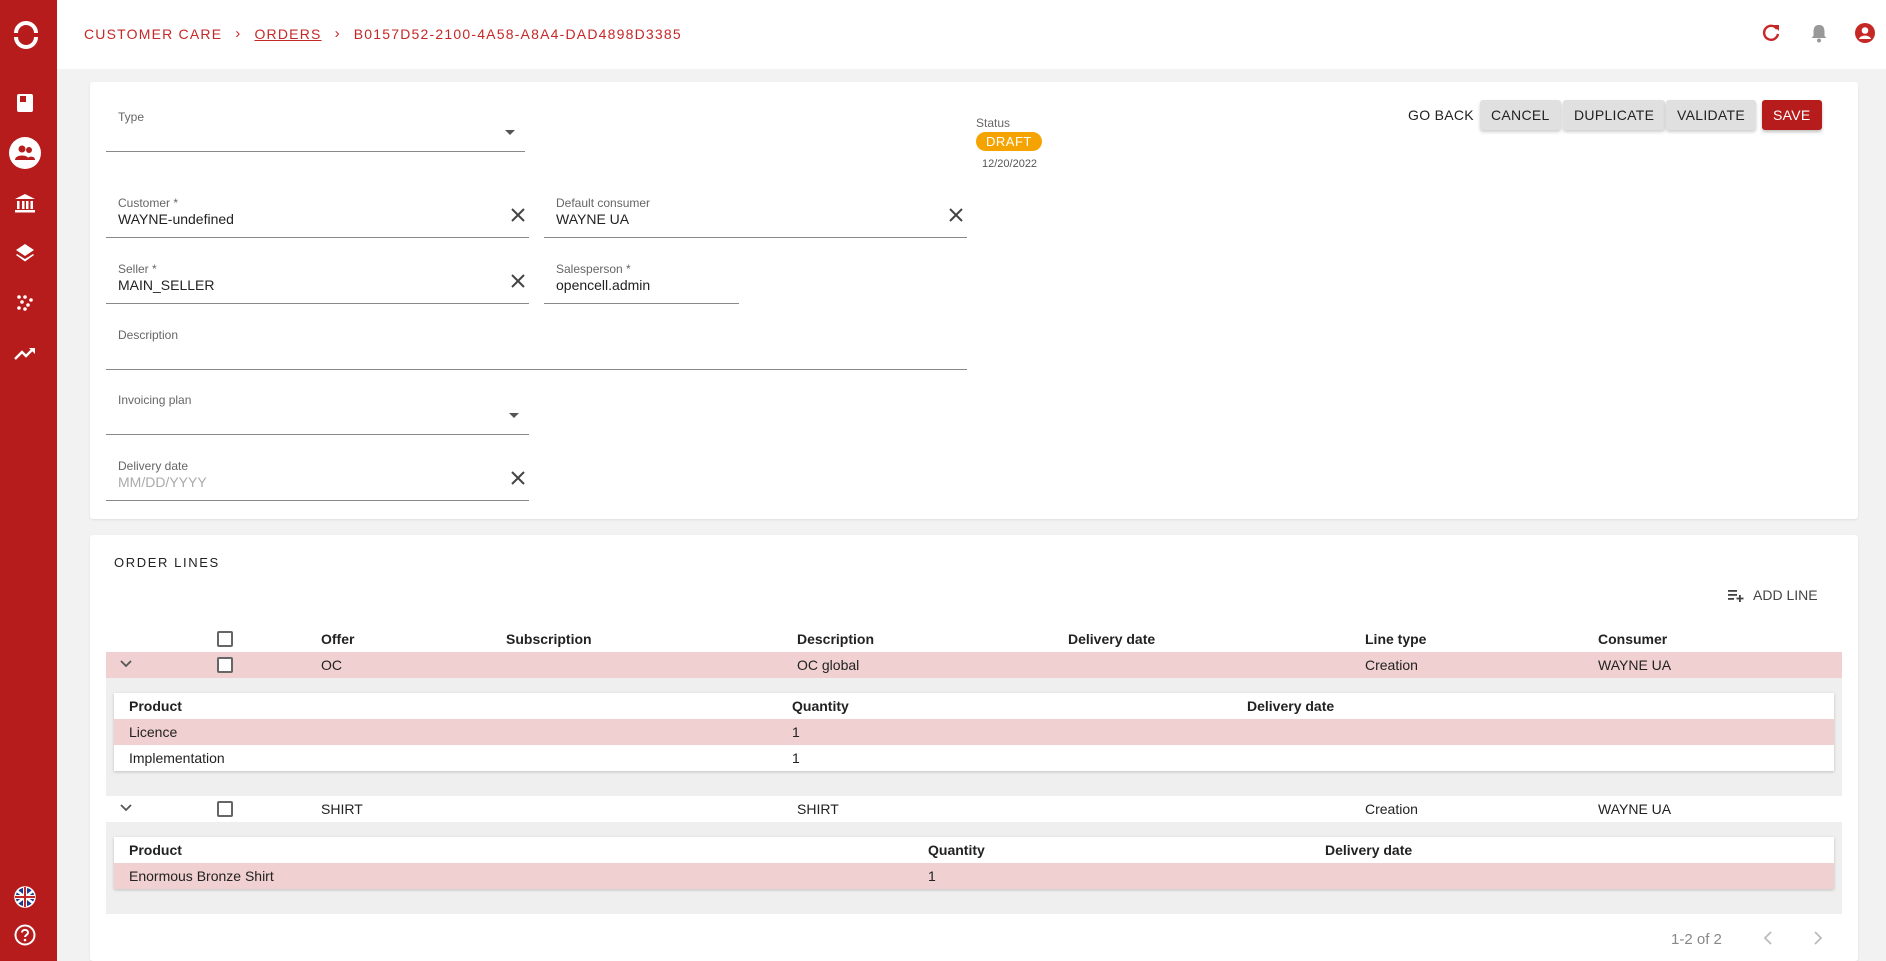  What do you see at coordinates (517, 33) in the screenshot?
I see `breadcrumb-order-id: B0157D52-2100-4A58-A8A4-DAD4898D3385` at bounding box center [517, 33].